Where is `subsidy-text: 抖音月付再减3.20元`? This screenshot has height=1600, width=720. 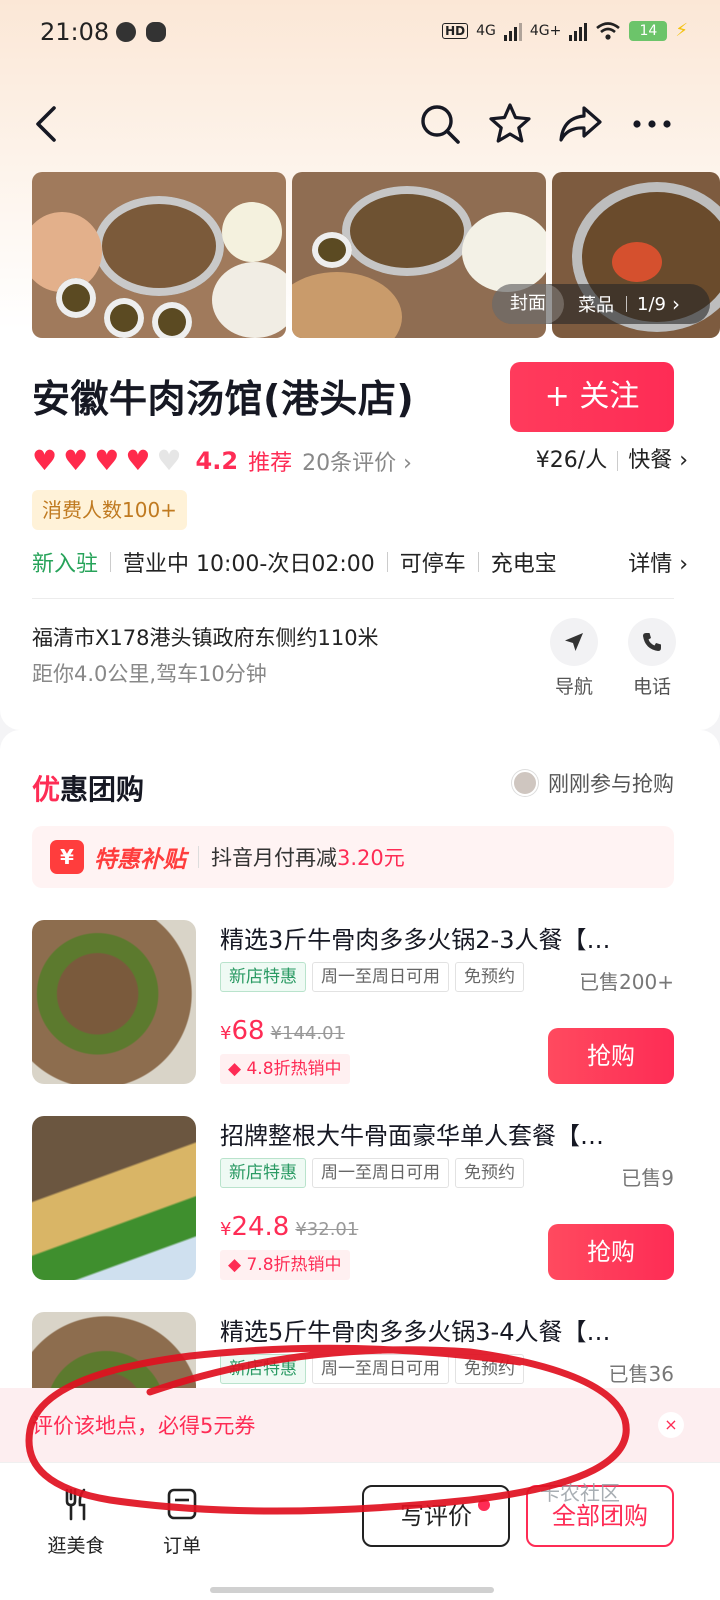 subsidy-text: 抖音月付再减3.20元 is located at coordinates (308, 858).